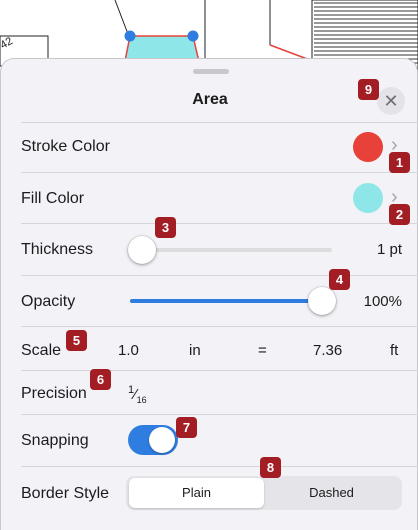  Describe the element at coordinates (322, 301) in the screenshot. I see `opacity-slider-thumb` at that location.